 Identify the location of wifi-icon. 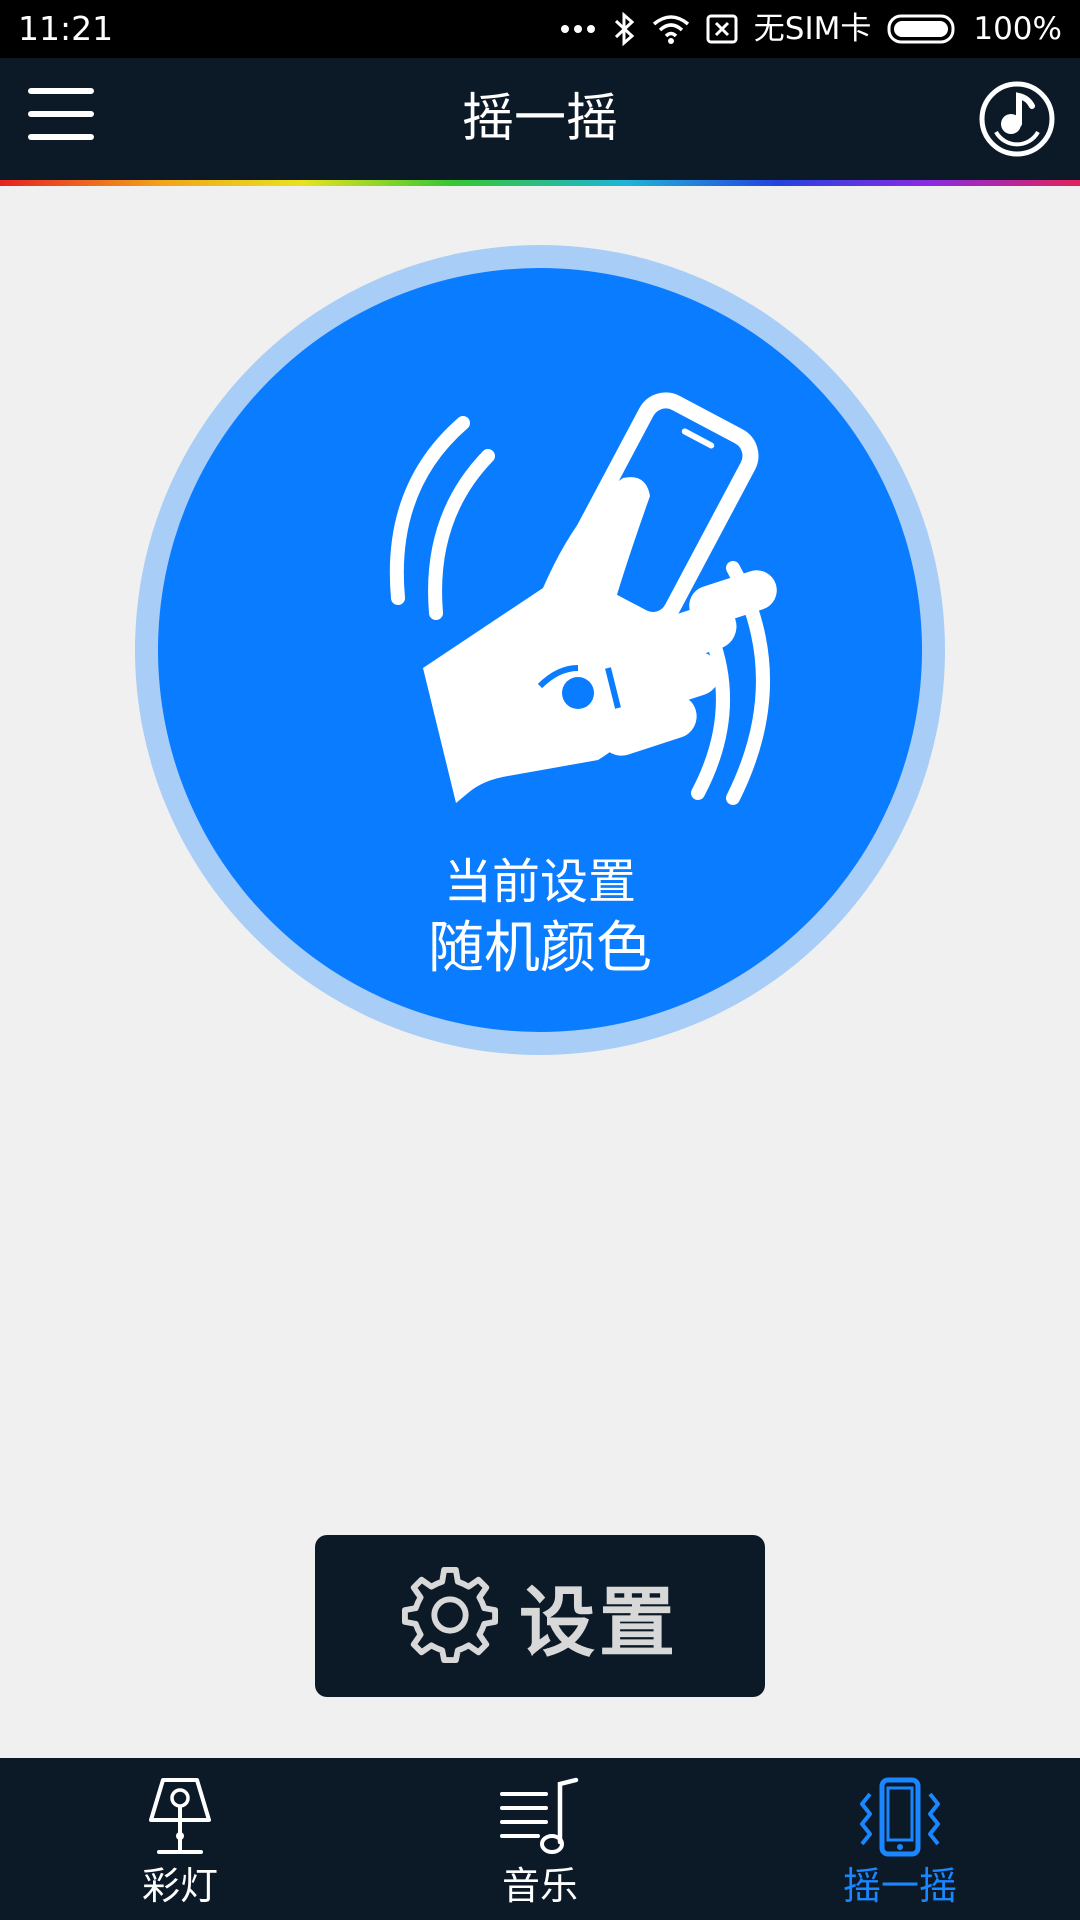
(670, 29).